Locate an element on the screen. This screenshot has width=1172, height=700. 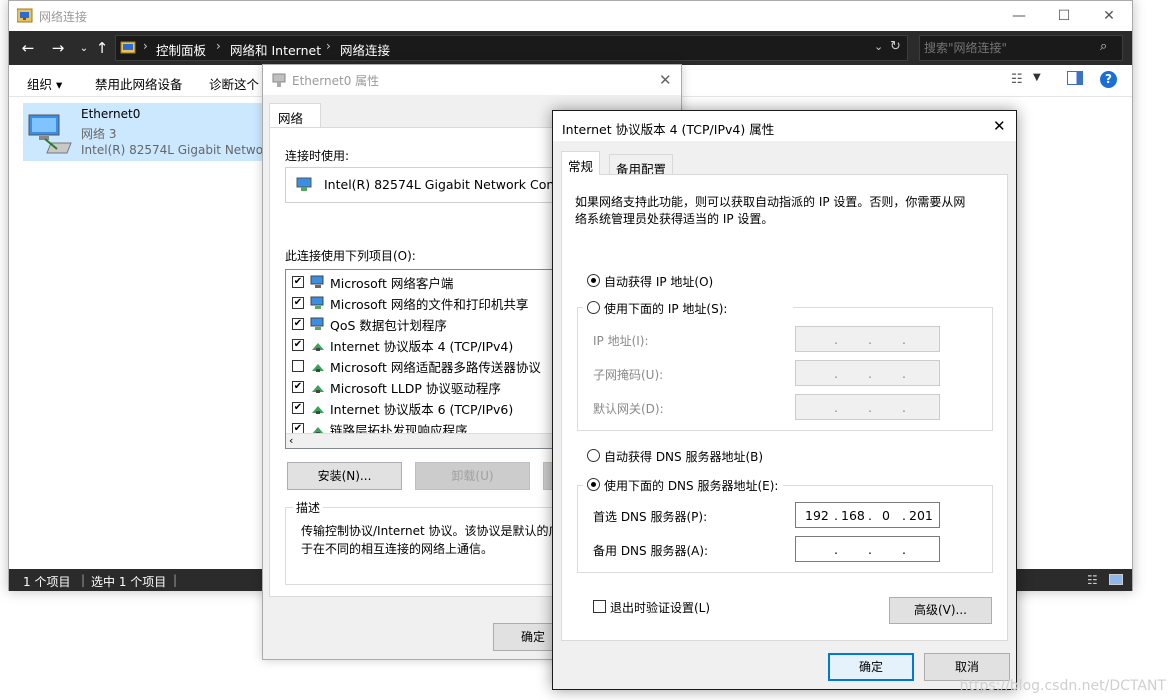
checkbox is located at coordinates (298, 366).